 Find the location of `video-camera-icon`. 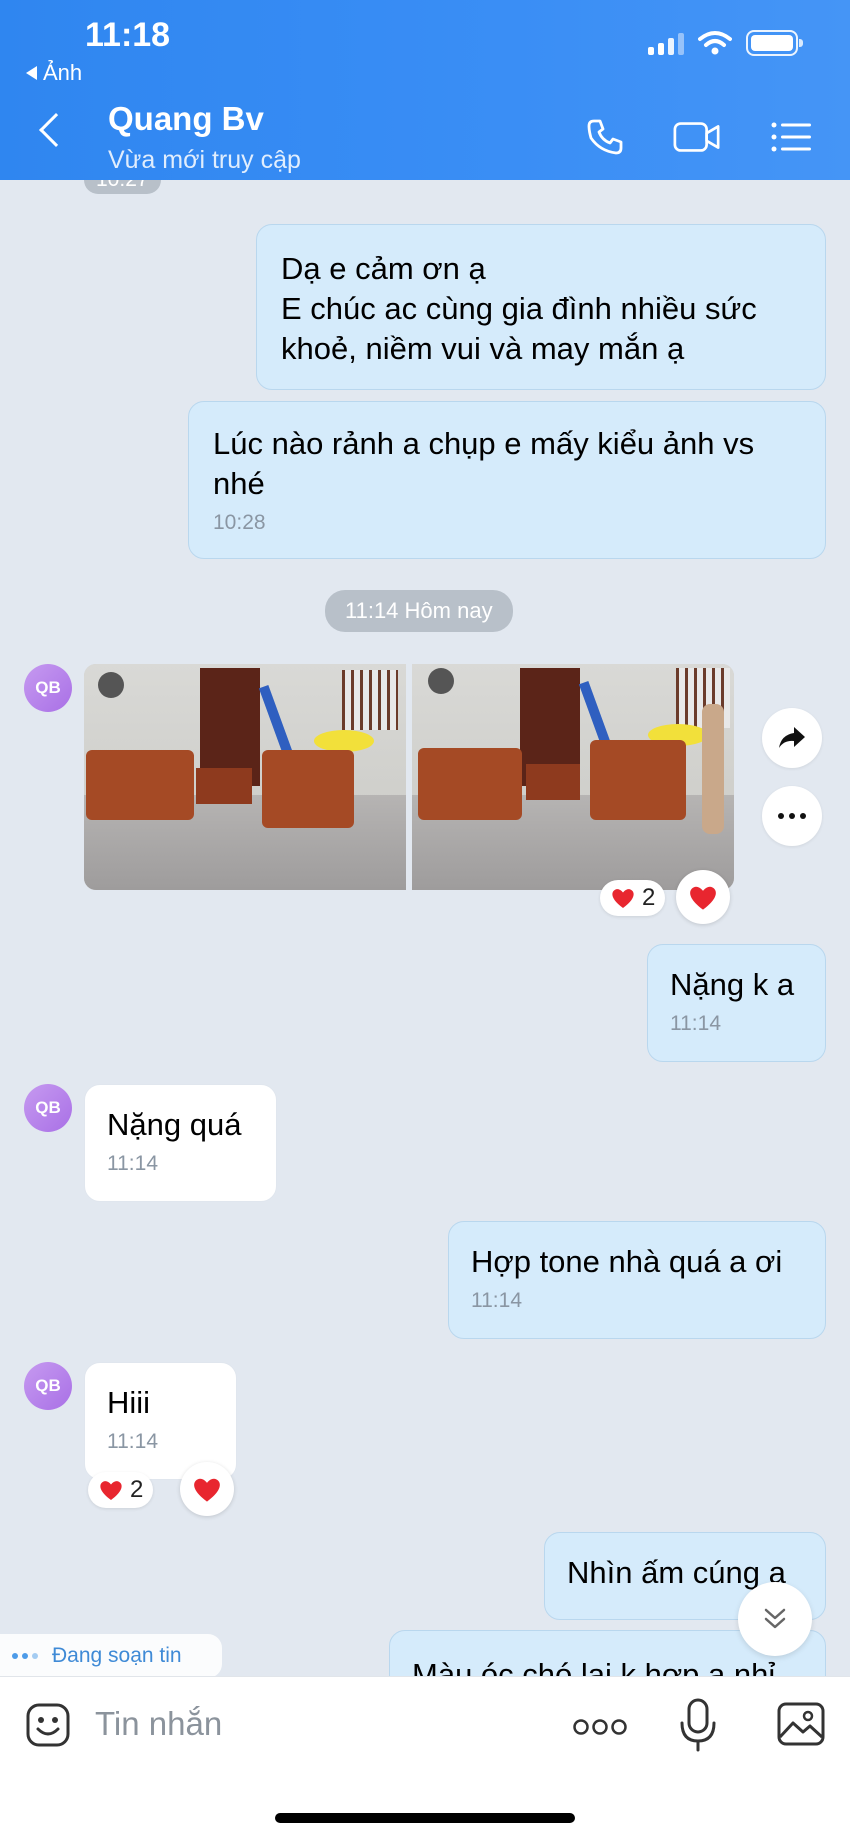

video-camera-icon is located at coordinates (696, 137).